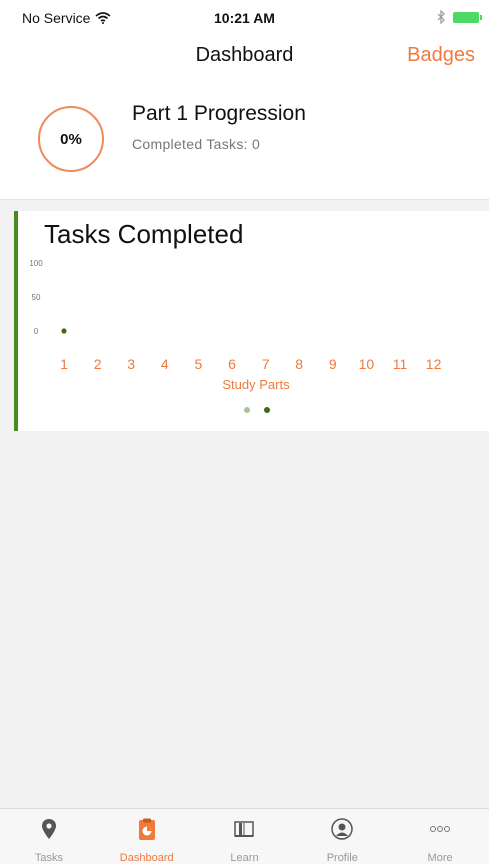 This screenshot has width=489, height=864. Describe the element at coordinates (64, 364) in the screenshot. I see `x-tick-label: 1` at that location.